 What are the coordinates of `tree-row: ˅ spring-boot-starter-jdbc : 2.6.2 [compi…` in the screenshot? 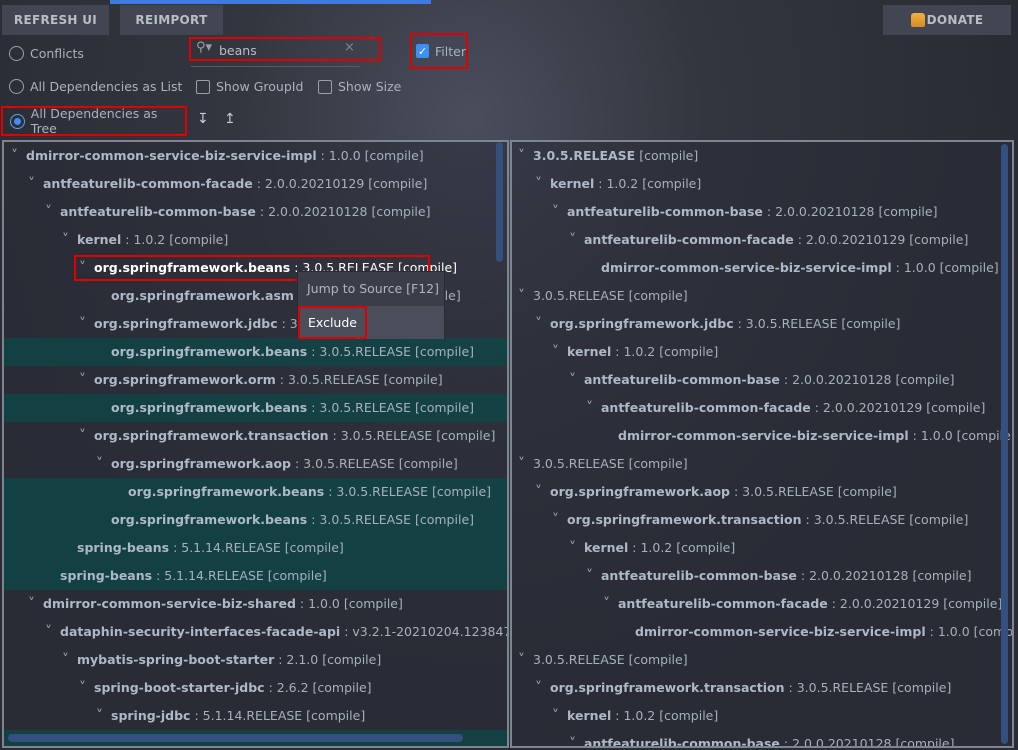 It's located at (255, 688).